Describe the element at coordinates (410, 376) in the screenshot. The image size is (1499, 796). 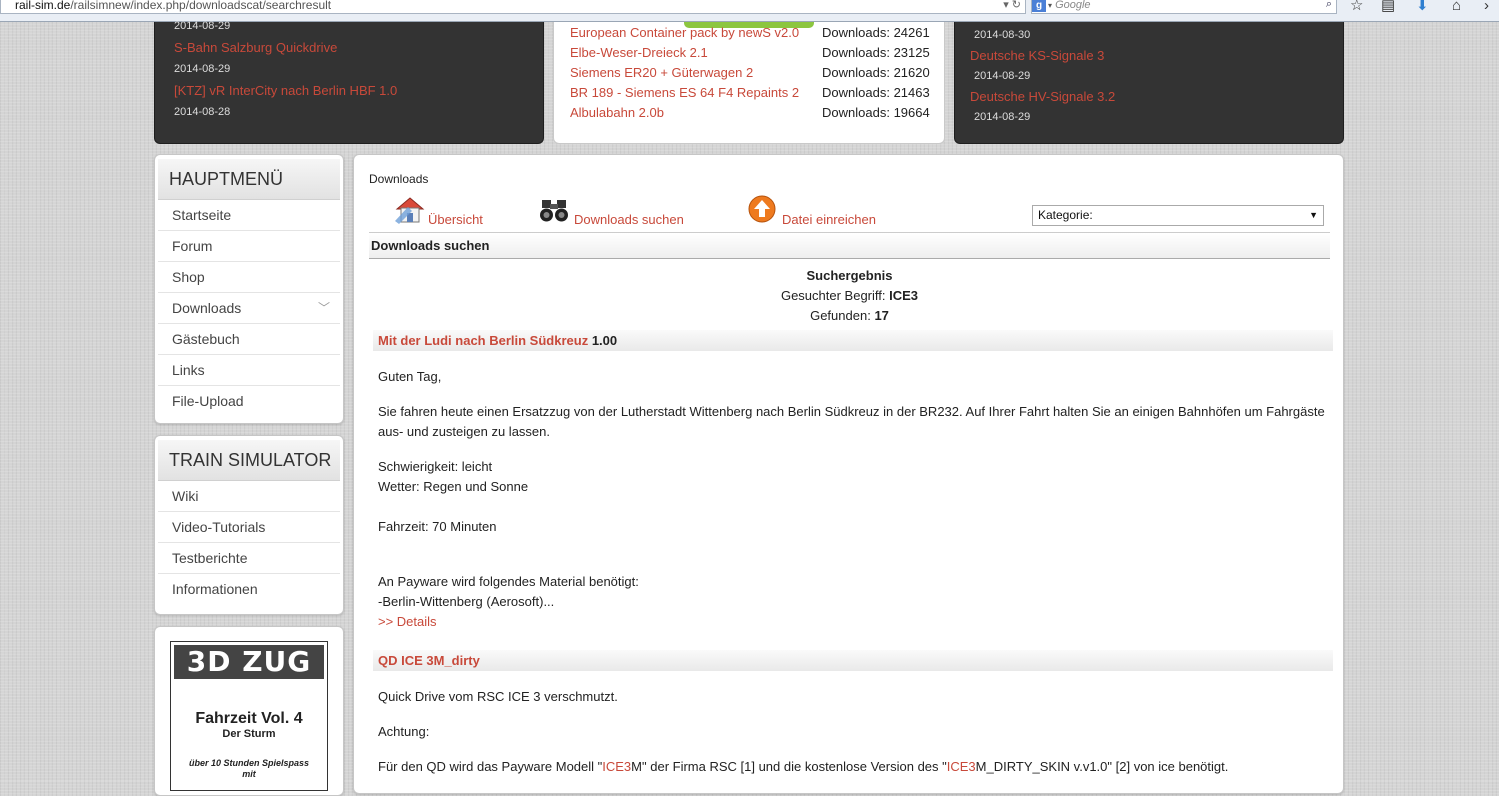
I see `entry-text: Guten Tag,` at that location.